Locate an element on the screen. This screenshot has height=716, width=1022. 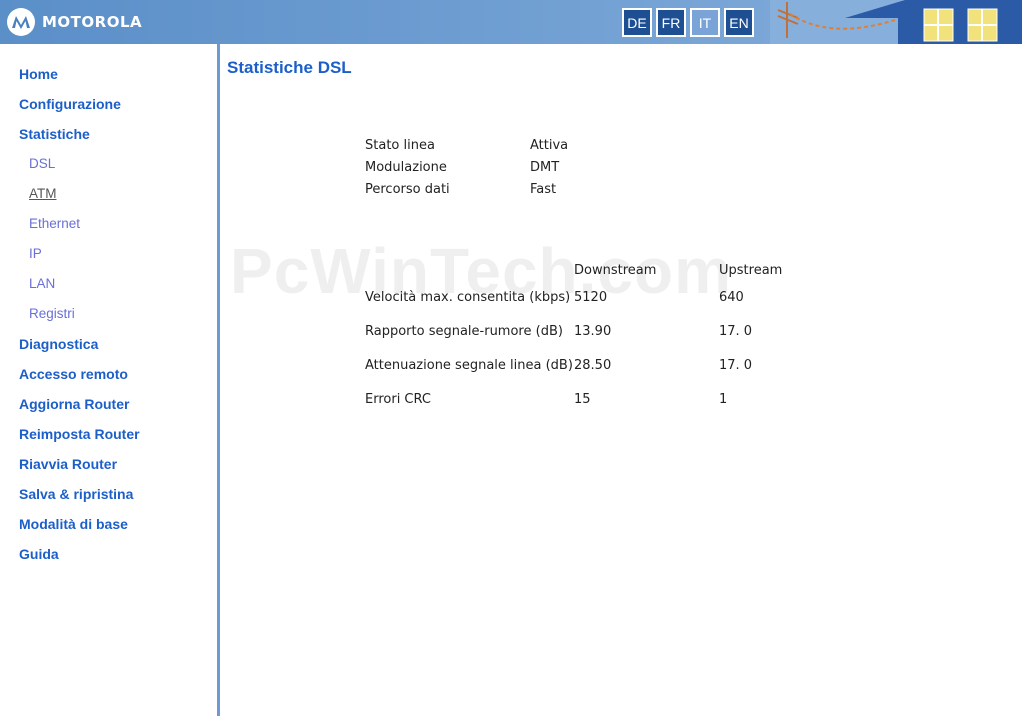
stat-downstream-value: 13.90 is located at coordinates (593, 331).